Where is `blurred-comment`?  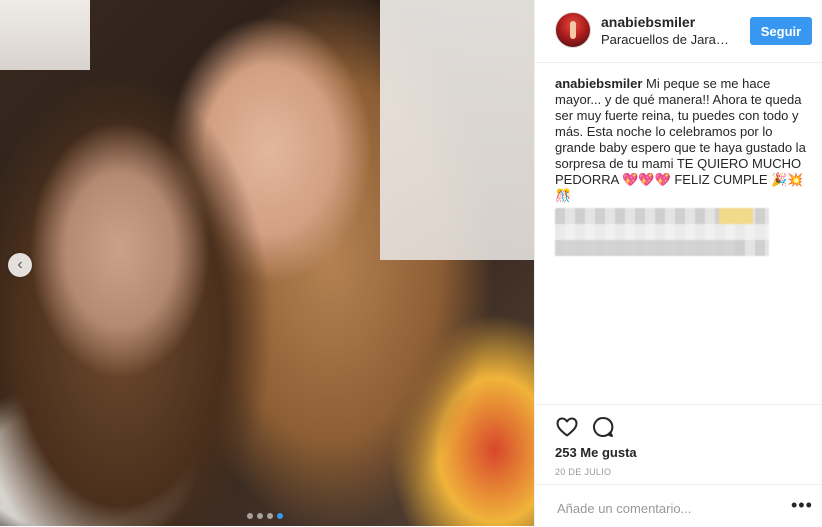
blurred-comment is located at coordinates (662, 232).